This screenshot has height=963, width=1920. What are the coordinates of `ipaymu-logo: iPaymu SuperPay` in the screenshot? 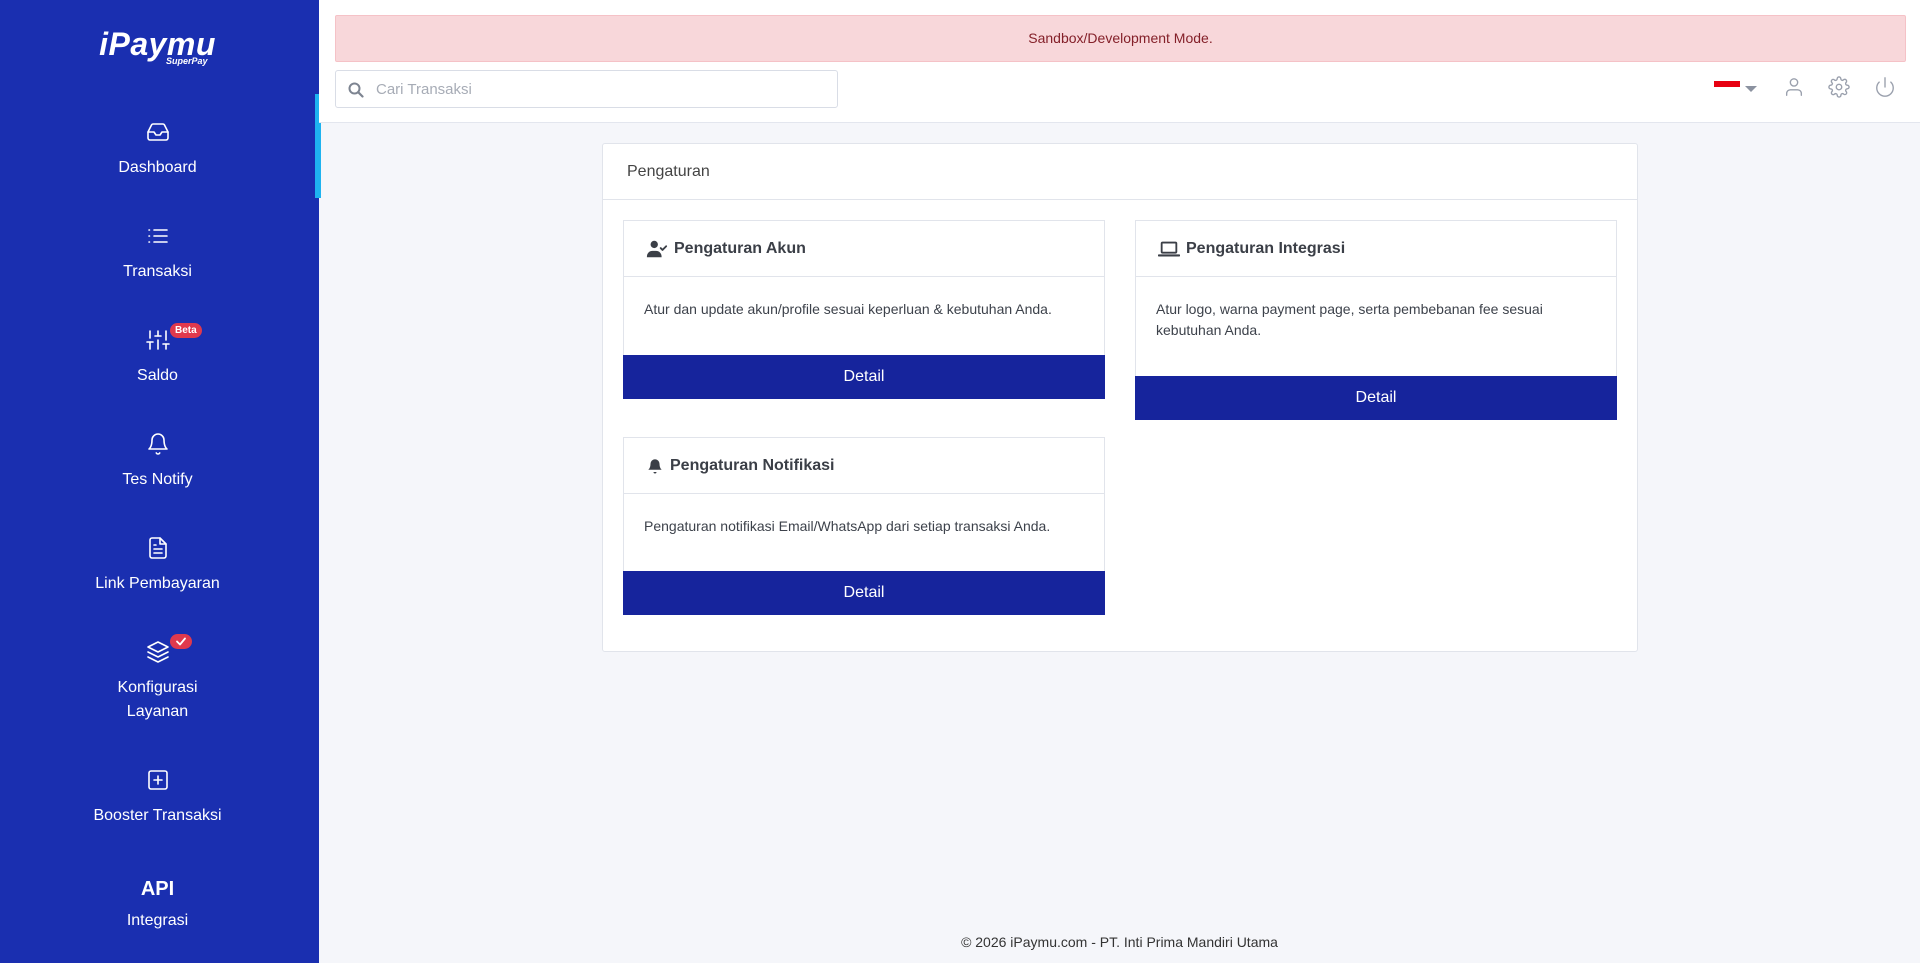 It's located at (157, 46).